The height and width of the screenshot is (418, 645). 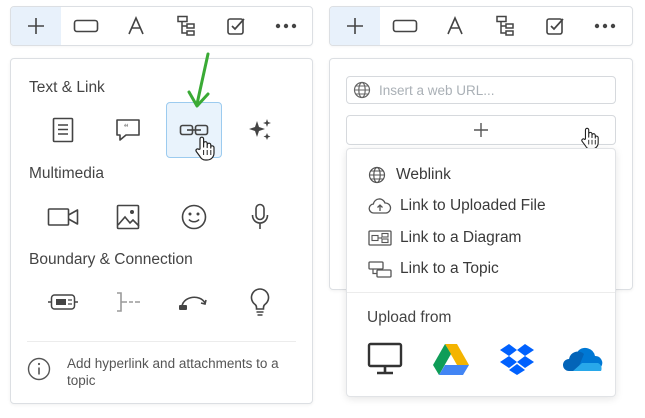 What do you see at coordinates (111, 259) in the screenshot?
I see `section-title-boundary: Boundary & Connection` at bounding box center [111, 259].